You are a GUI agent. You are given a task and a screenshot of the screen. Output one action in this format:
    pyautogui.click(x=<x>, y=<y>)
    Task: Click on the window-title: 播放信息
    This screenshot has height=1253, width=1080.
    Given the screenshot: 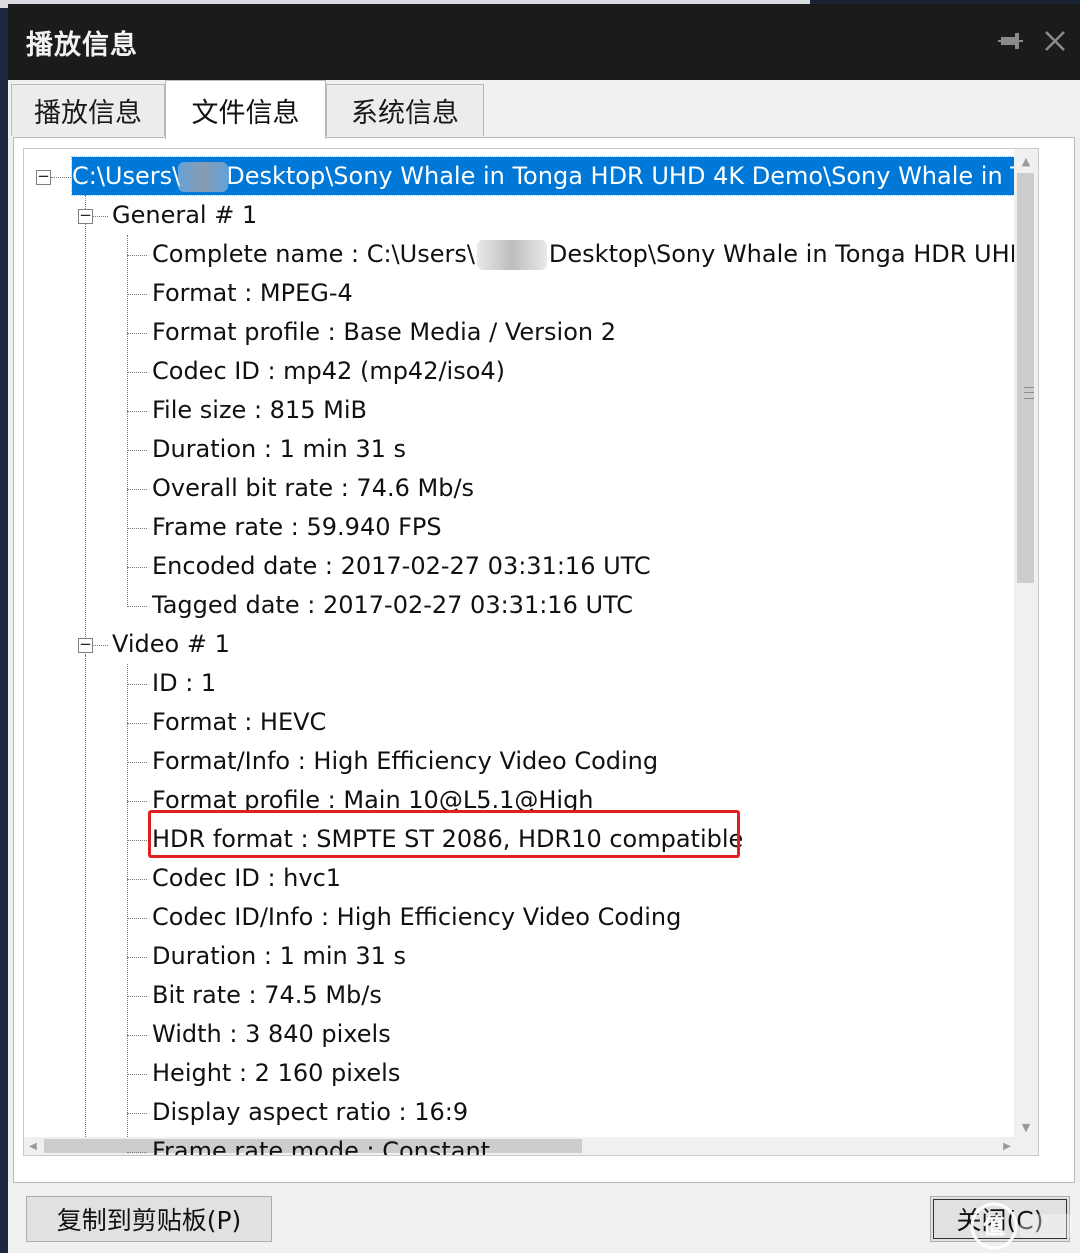 What is the action you would take?
    pyautogui.click(x=82, y=45)
    